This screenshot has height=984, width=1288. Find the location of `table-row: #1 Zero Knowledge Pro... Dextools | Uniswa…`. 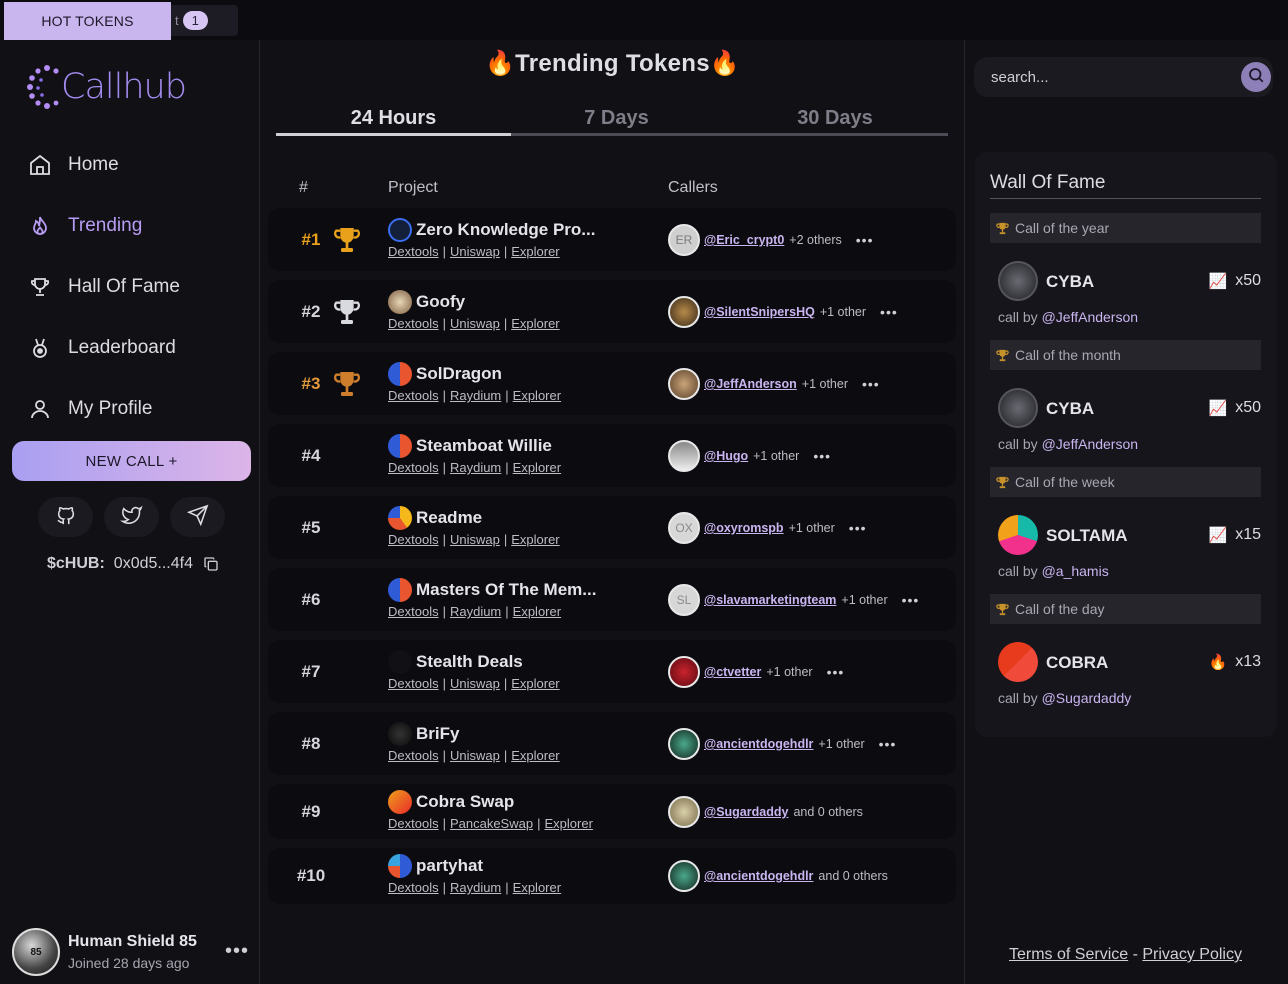

table-row: #1 Zero Knowledge Pro... Dextools | Uniswa… is located at coordinates (612, 239).